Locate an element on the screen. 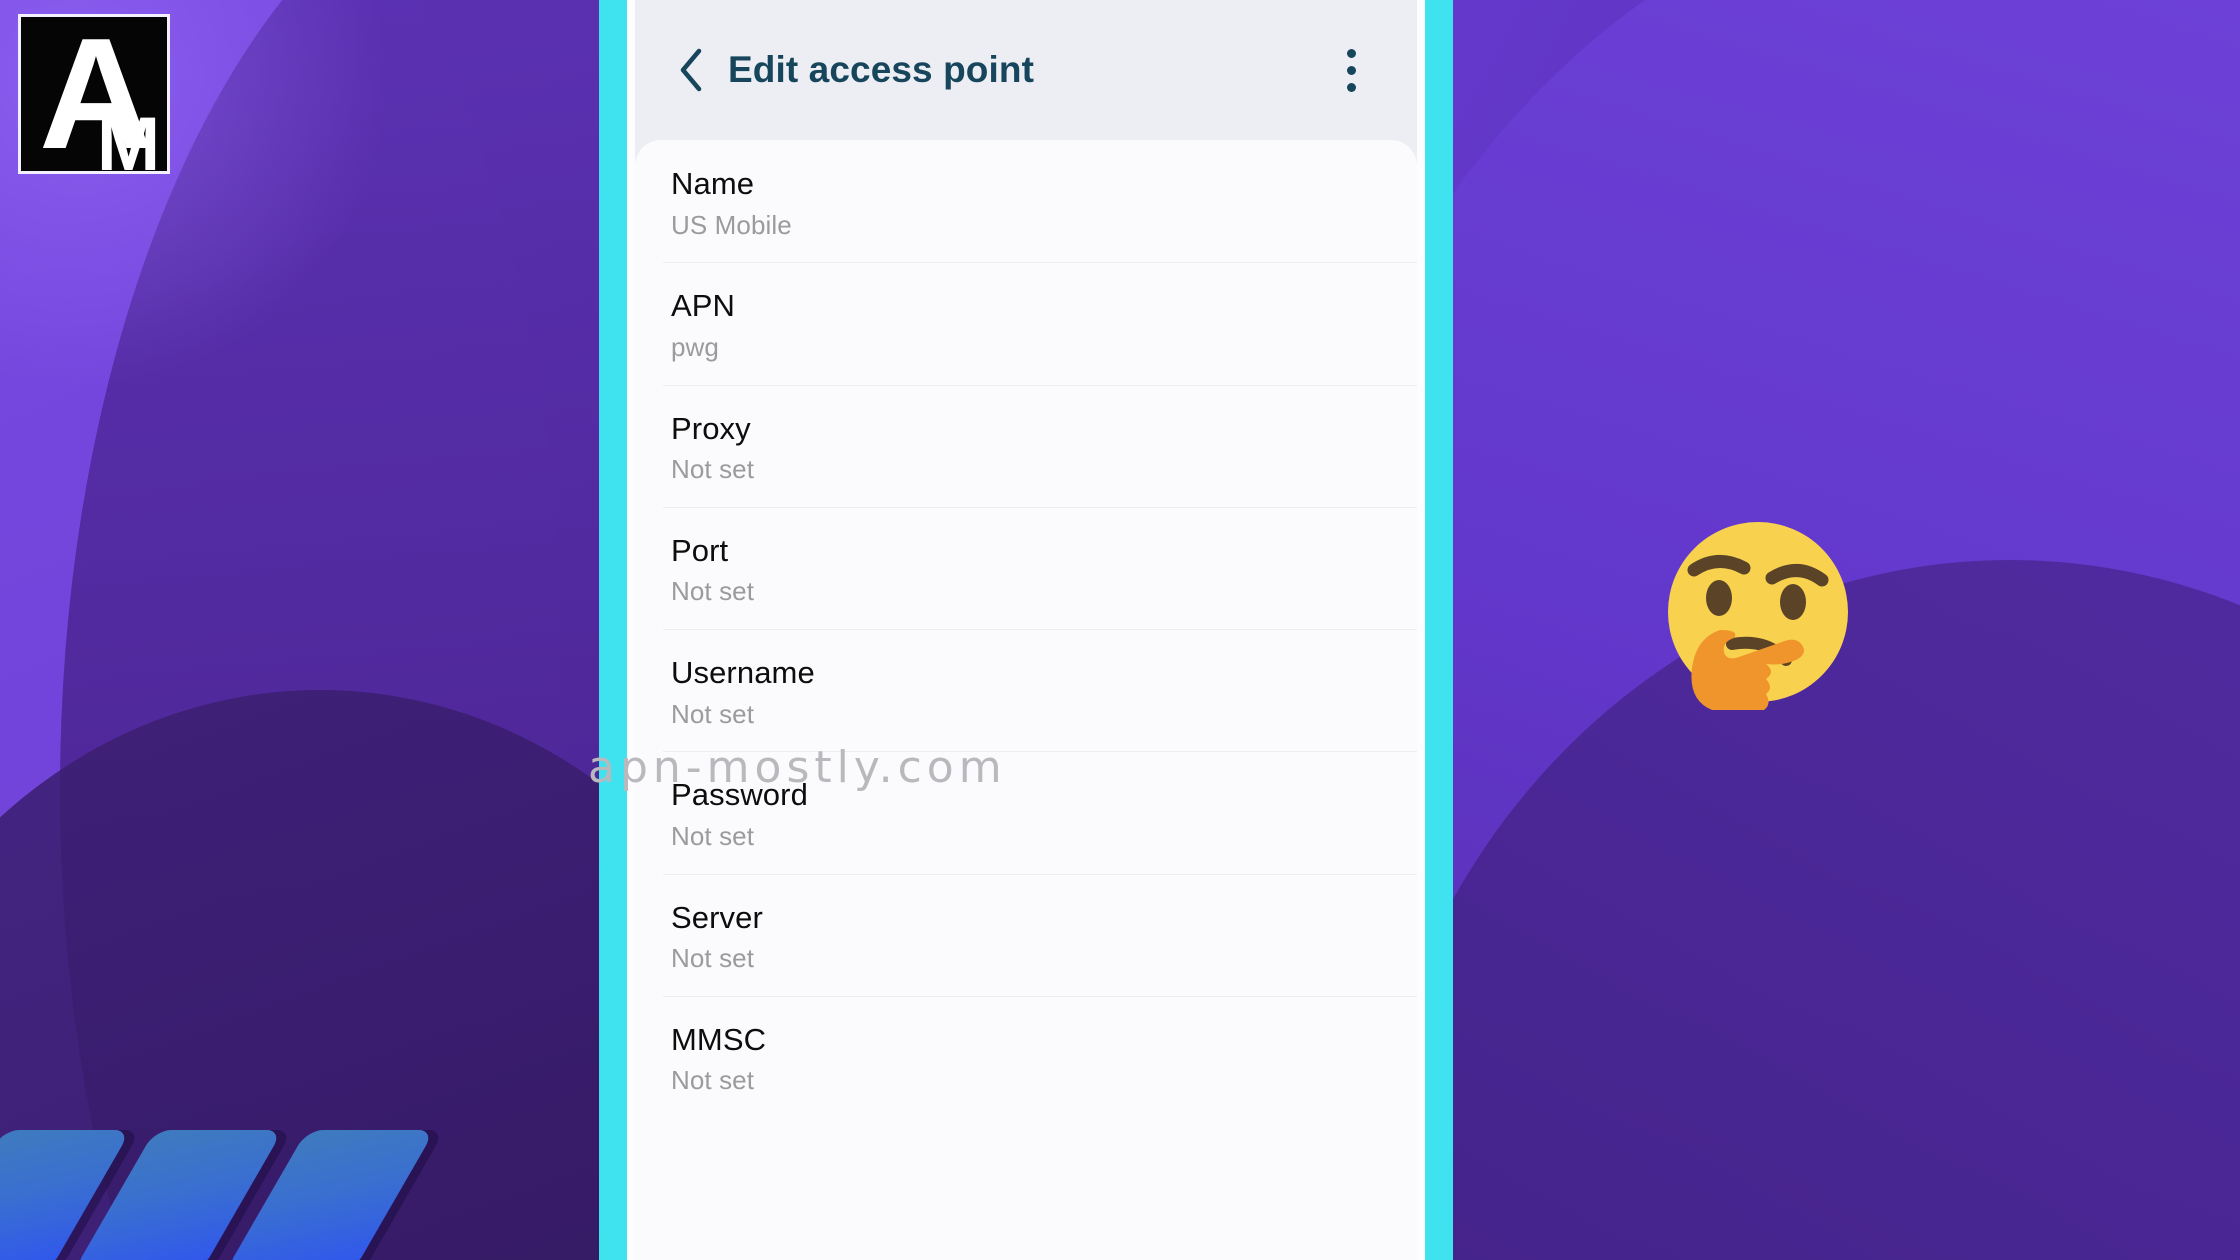 This screenshot has width=2240, height=1260. settings-row-label: MMSC is located at coordinates (719, 1039).